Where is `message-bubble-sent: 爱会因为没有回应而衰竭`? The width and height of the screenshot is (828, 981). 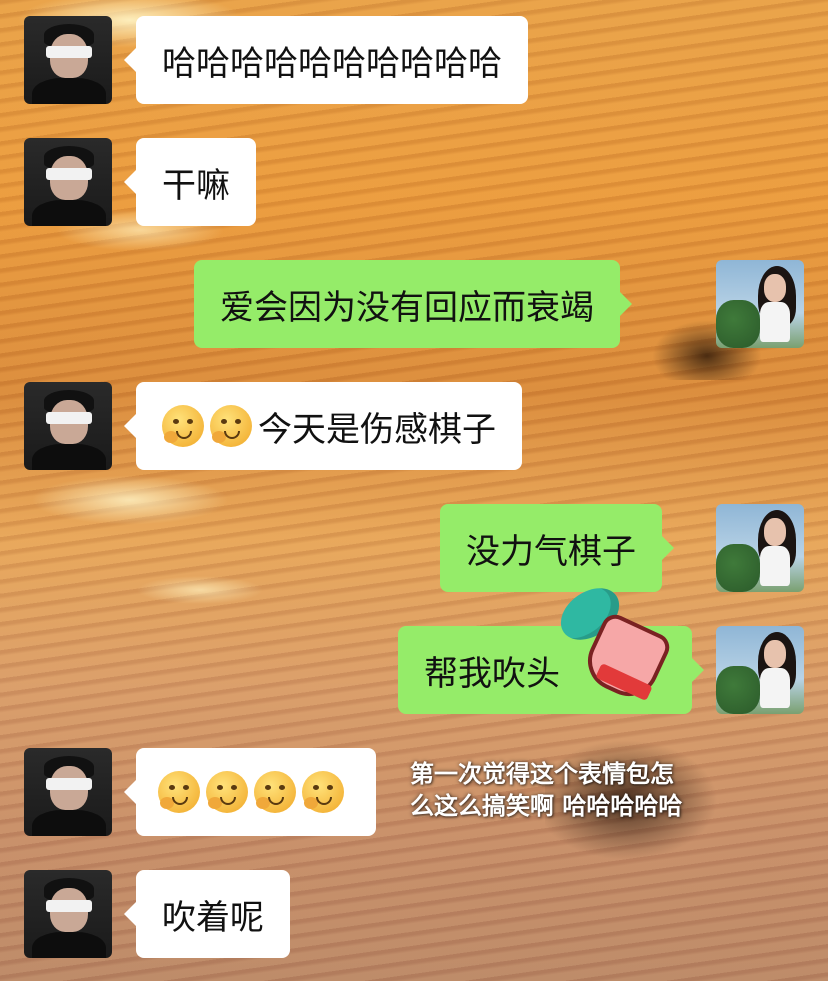 message-bubble-sent: 爱会因为没有回应而衰竭 is located at coordinates (413, 304).